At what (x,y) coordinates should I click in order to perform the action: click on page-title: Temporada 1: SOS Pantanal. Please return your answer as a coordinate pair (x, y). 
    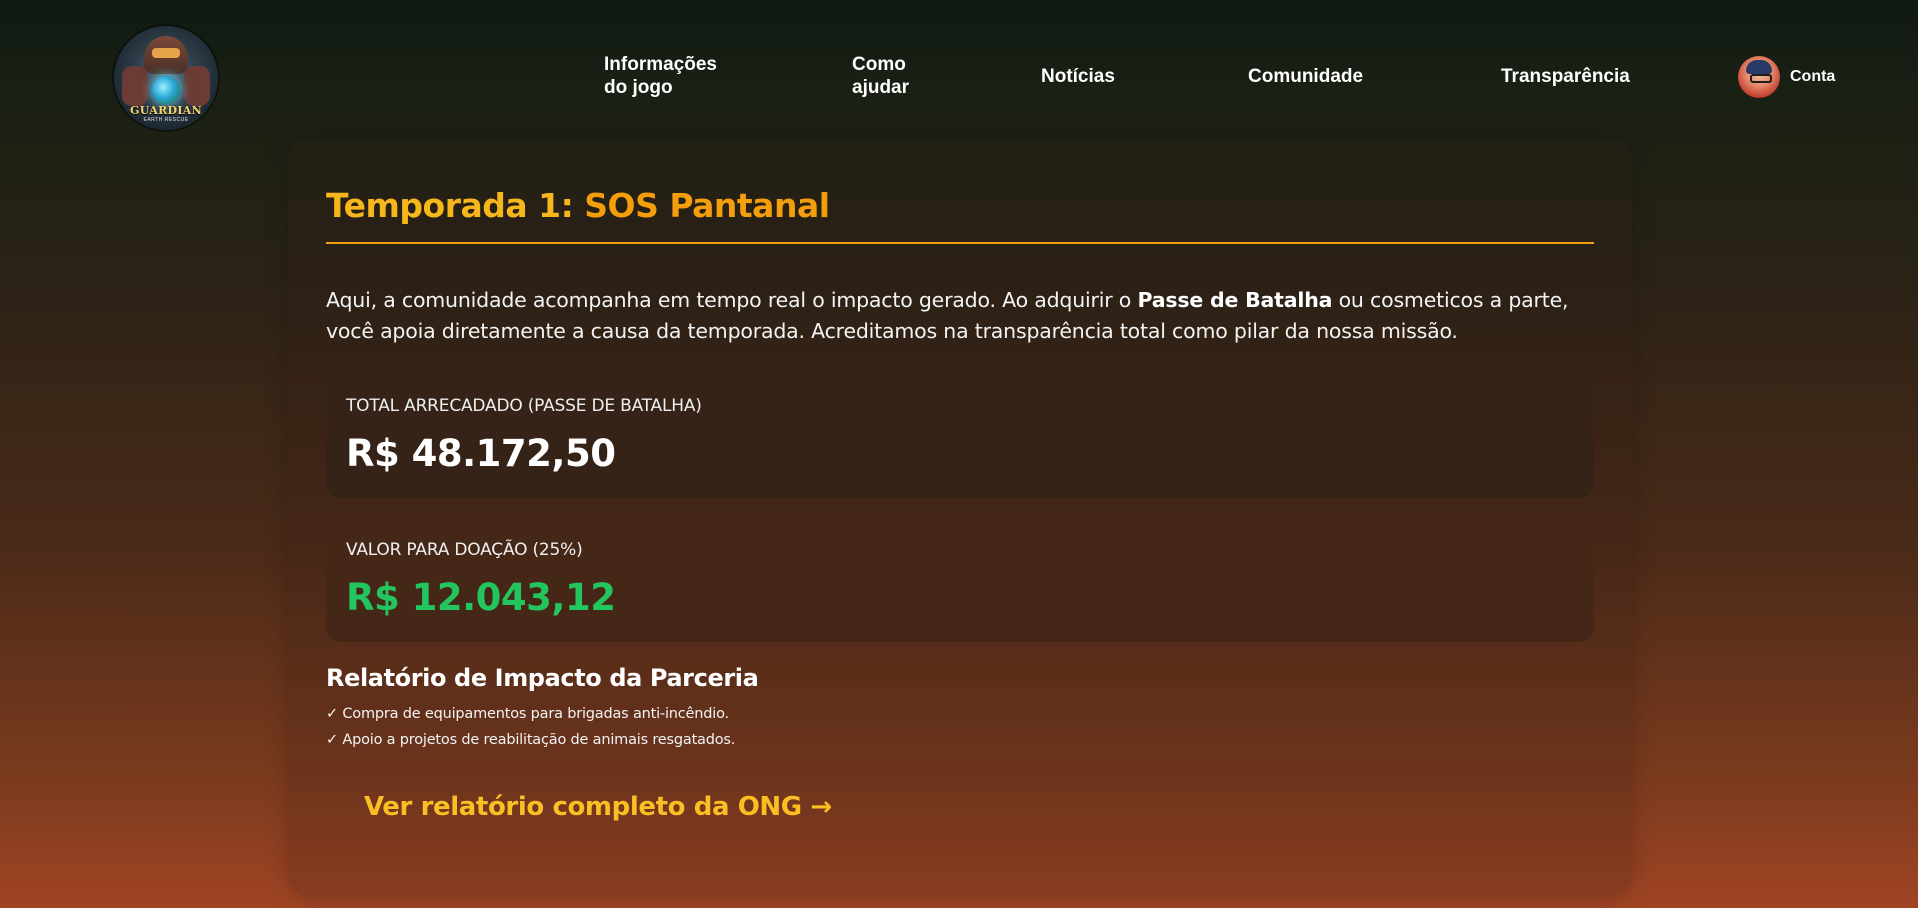
    Looking at the image, I should click on (578, 205).